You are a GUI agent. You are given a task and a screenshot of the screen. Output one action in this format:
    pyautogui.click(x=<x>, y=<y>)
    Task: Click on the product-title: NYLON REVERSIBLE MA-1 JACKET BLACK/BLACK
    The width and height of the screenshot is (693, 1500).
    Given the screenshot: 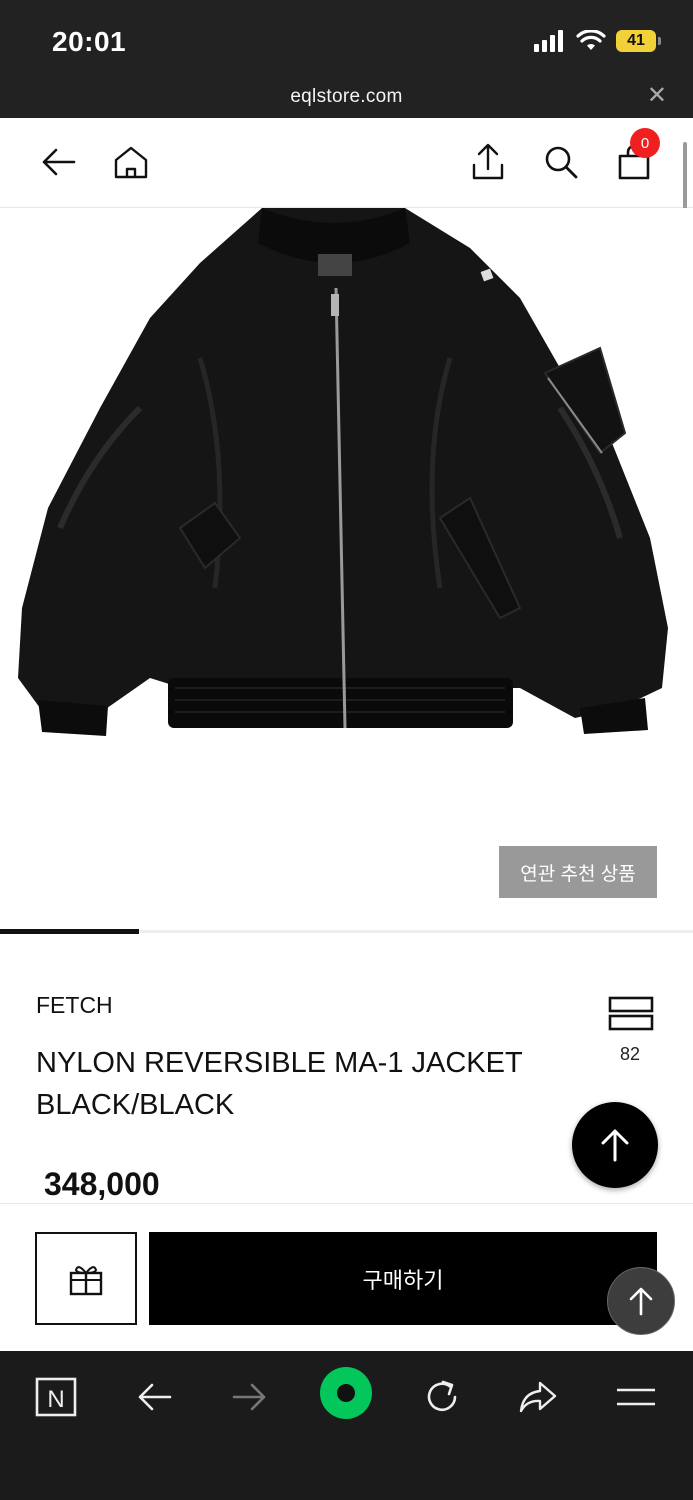 What is the action you would take?
    pyautogui.click(x=279, y=1084)
    